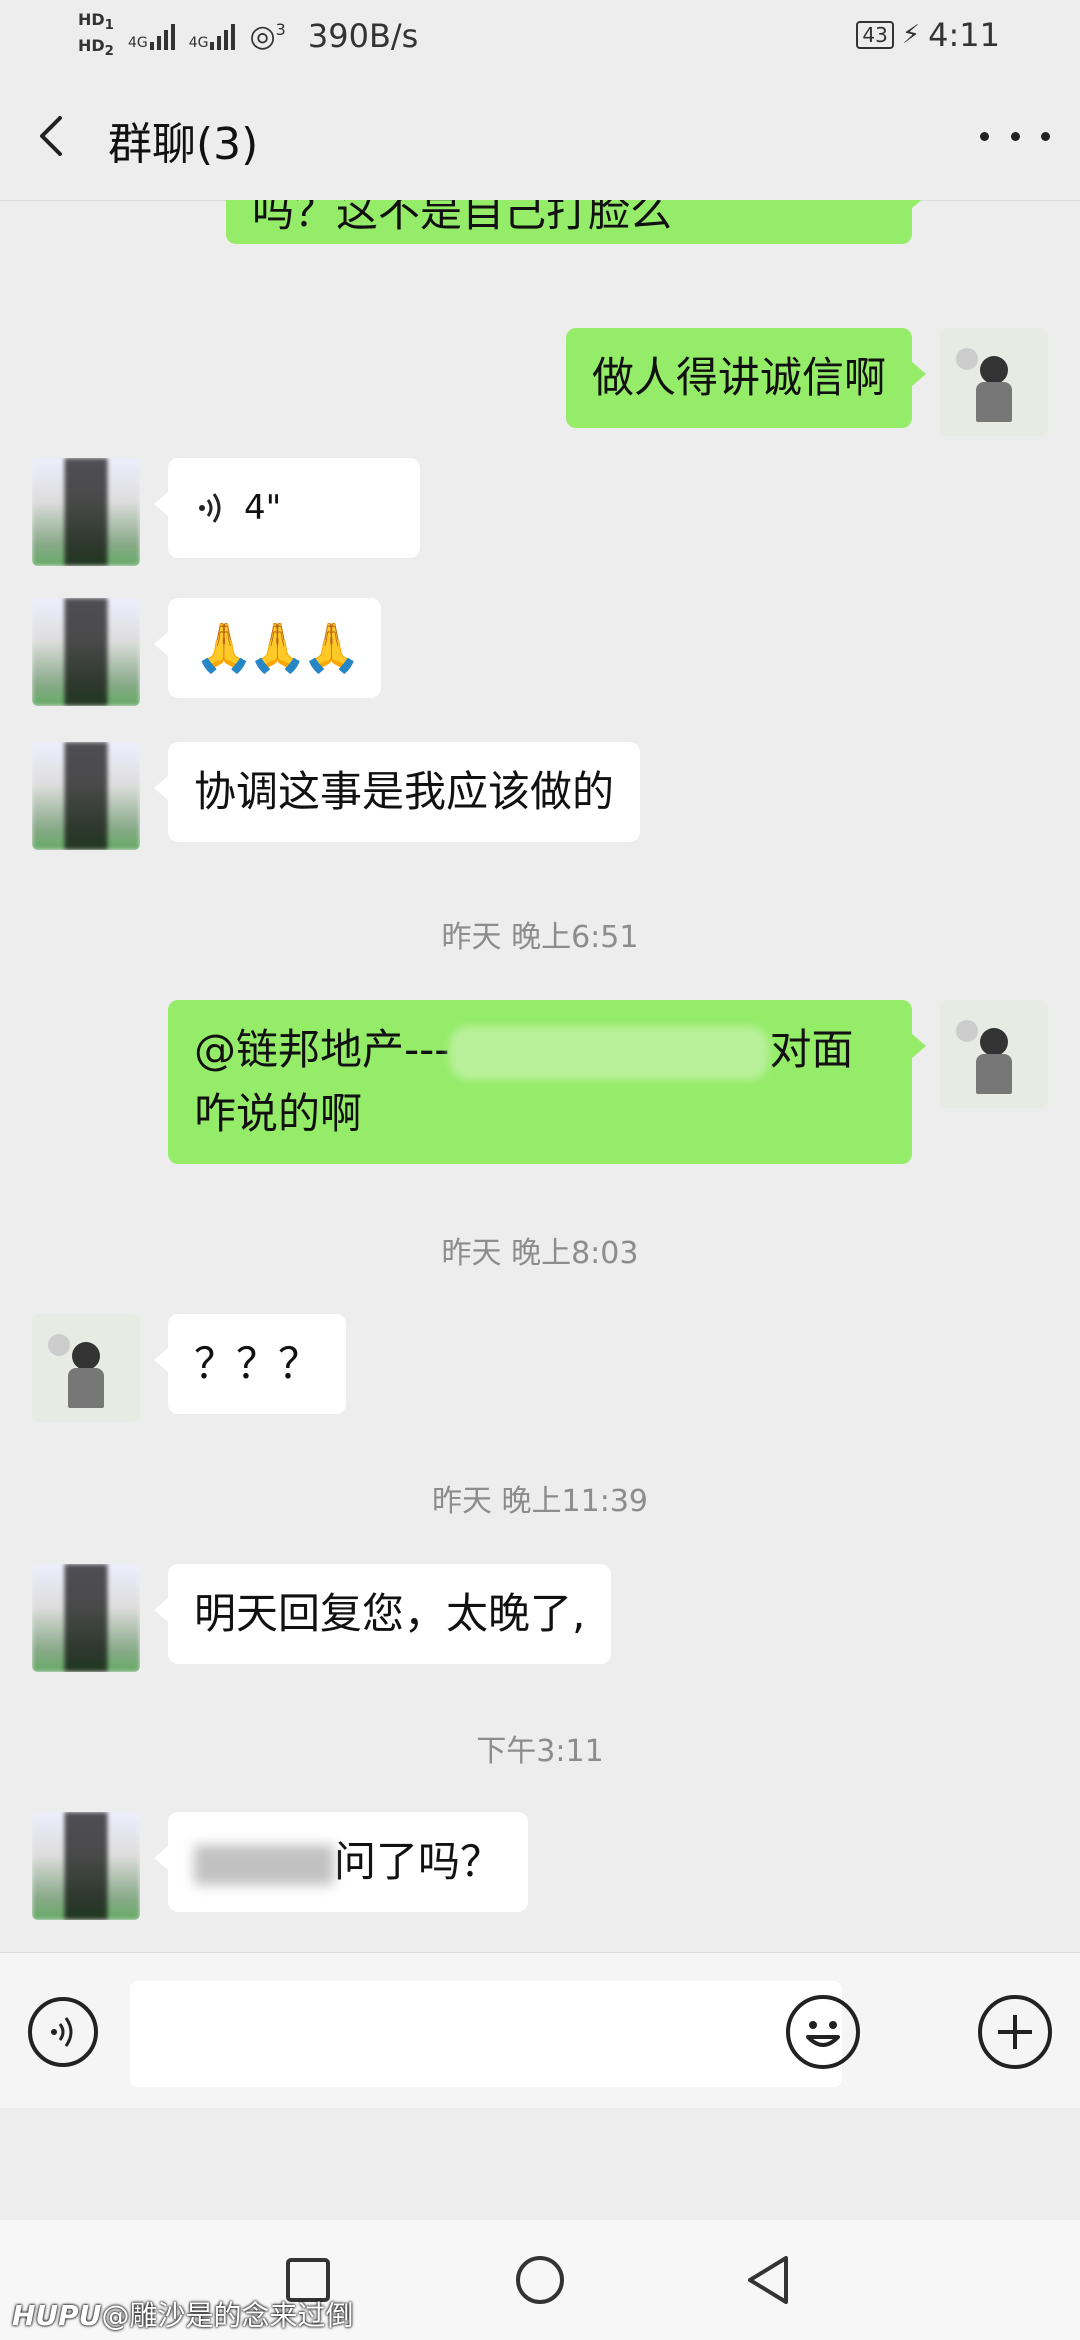 Image resolution: width=1080 pixels, height=2340 pixels. What do you see at coordinates (267, 36) in the screenshot?
I see `hotspot-icon: ◎3` at bounding box center [267, 36].